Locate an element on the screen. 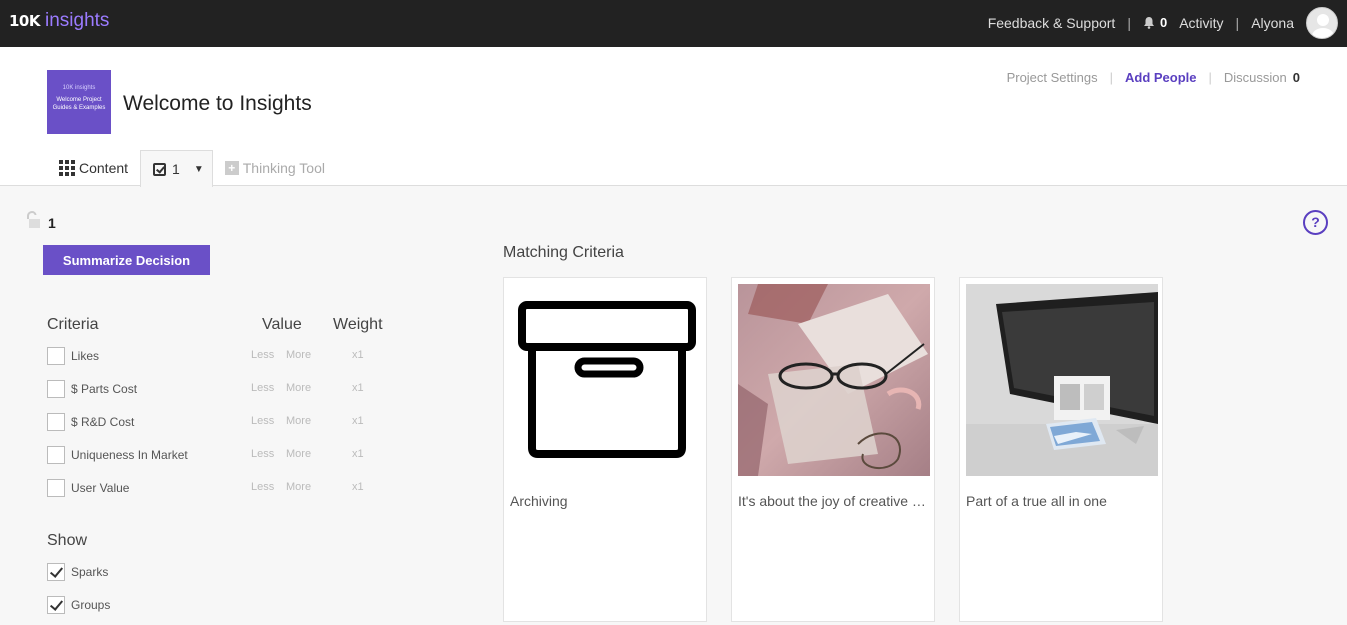 Image resolution: width=1347 pixels, height=625 pixels. criteria-label: $ R&D Cost is located at coordinates (103, 422).